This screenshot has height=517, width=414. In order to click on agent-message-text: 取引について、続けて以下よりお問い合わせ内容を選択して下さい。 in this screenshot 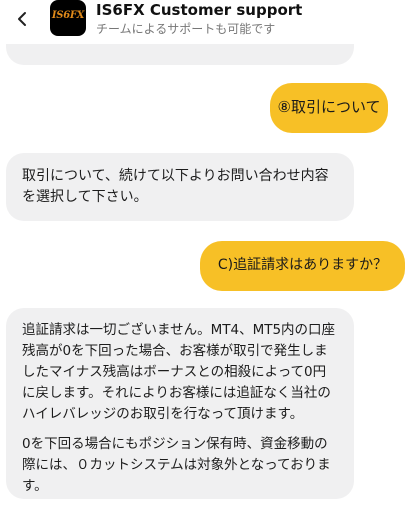, I will do `click(175, 186)`.